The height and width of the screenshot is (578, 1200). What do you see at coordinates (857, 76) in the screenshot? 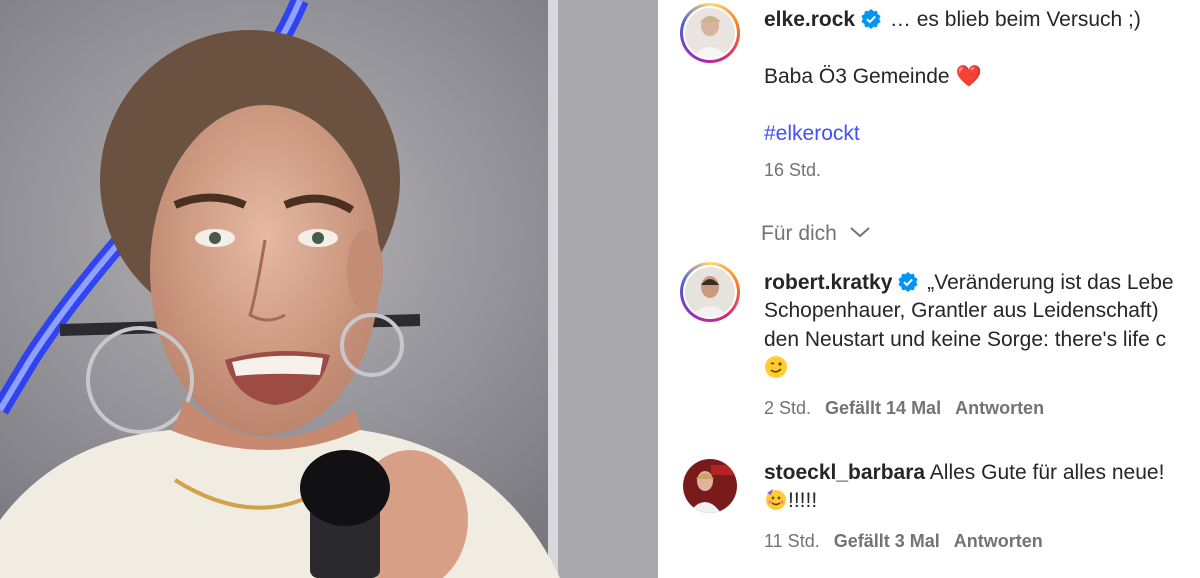
I see `caption-text-2: Baba Ö3 Gemeinde` at bounding box center [857, 76].